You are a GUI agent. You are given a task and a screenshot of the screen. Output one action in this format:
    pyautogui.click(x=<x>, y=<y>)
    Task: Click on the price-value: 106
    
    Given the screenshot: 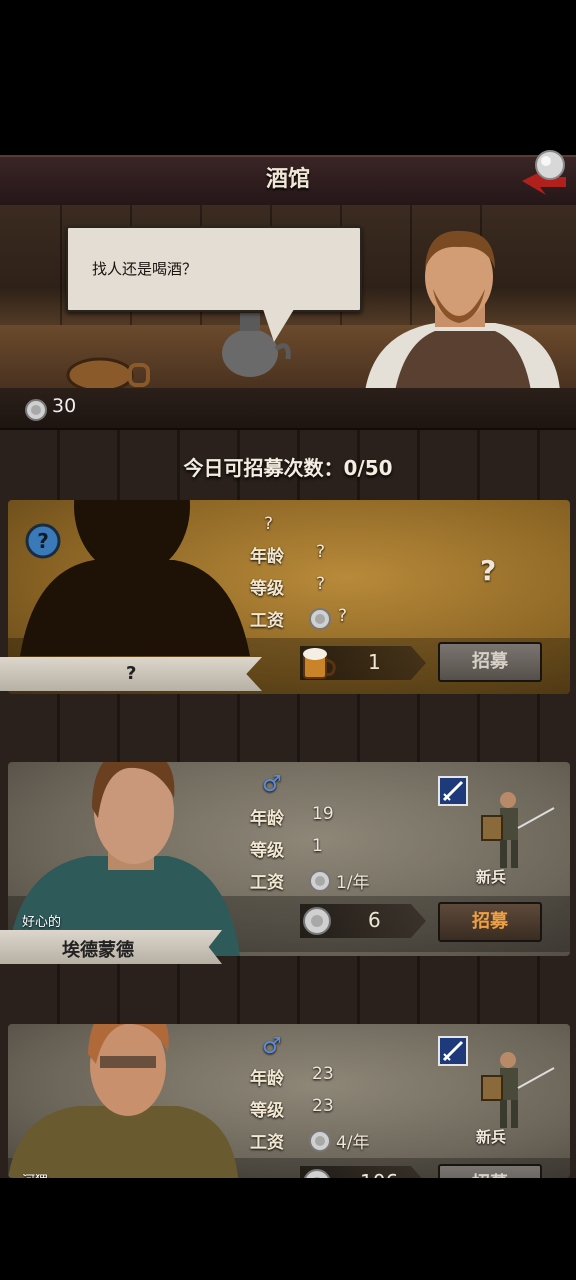 What is the action you would take?
    pyautogui.click(x=379, y=1174)
    